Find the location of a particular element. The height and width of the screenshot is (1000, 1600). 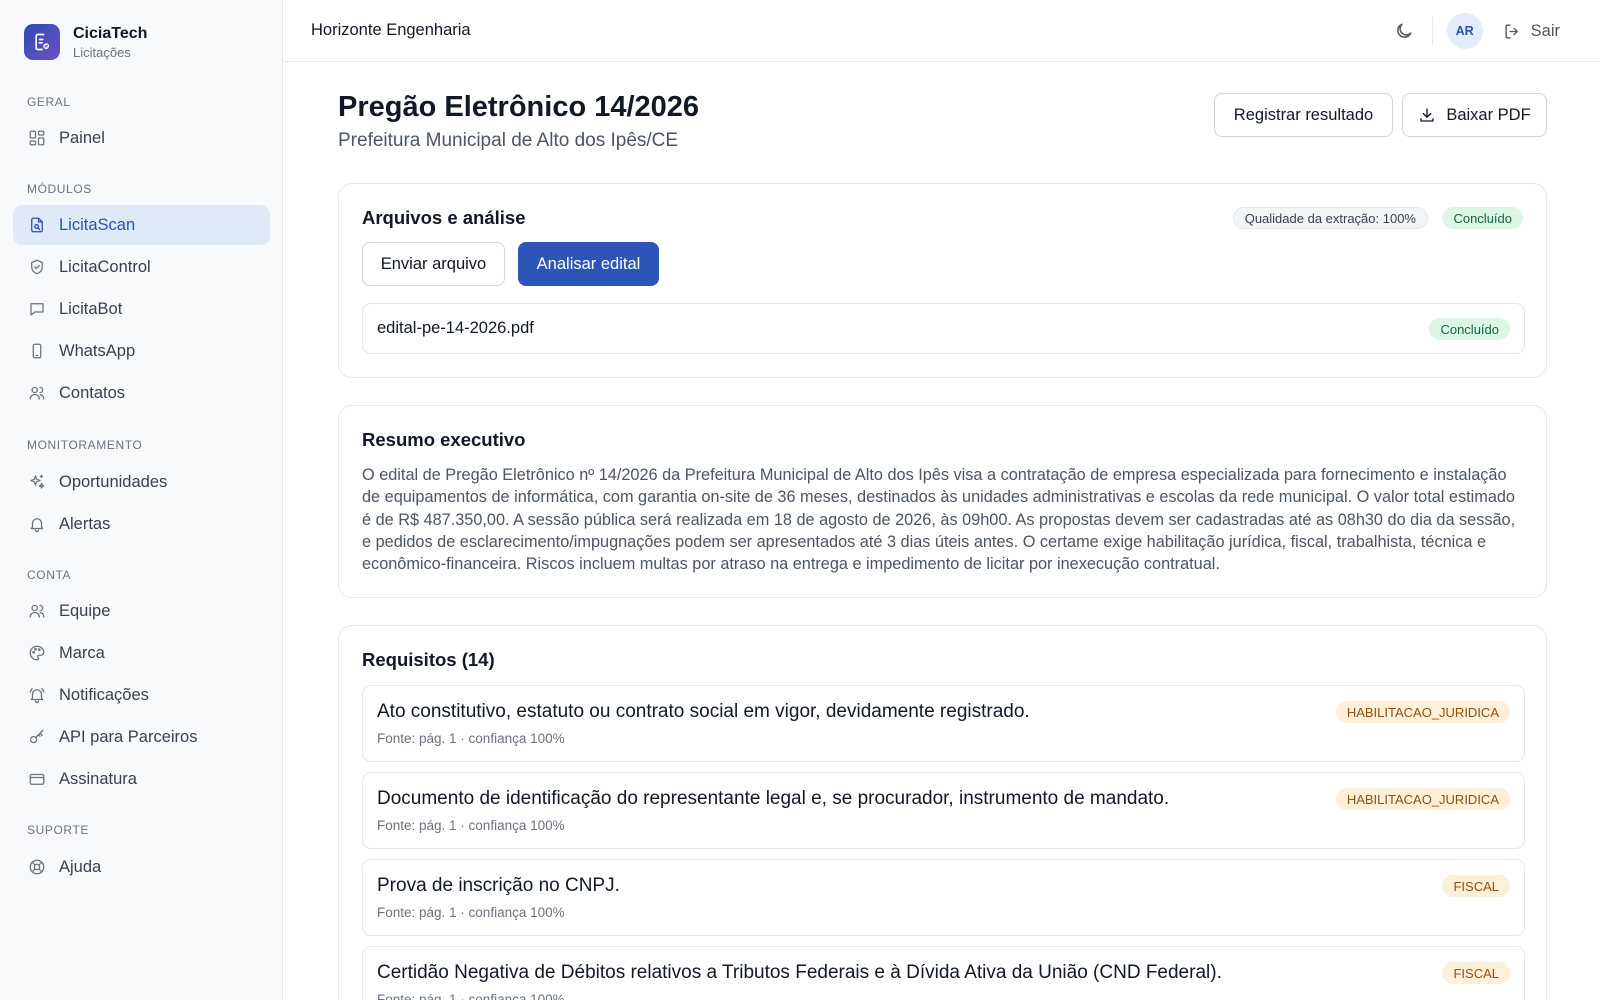

file-status-badge: Concluído is located at coordinates (1469, 329).